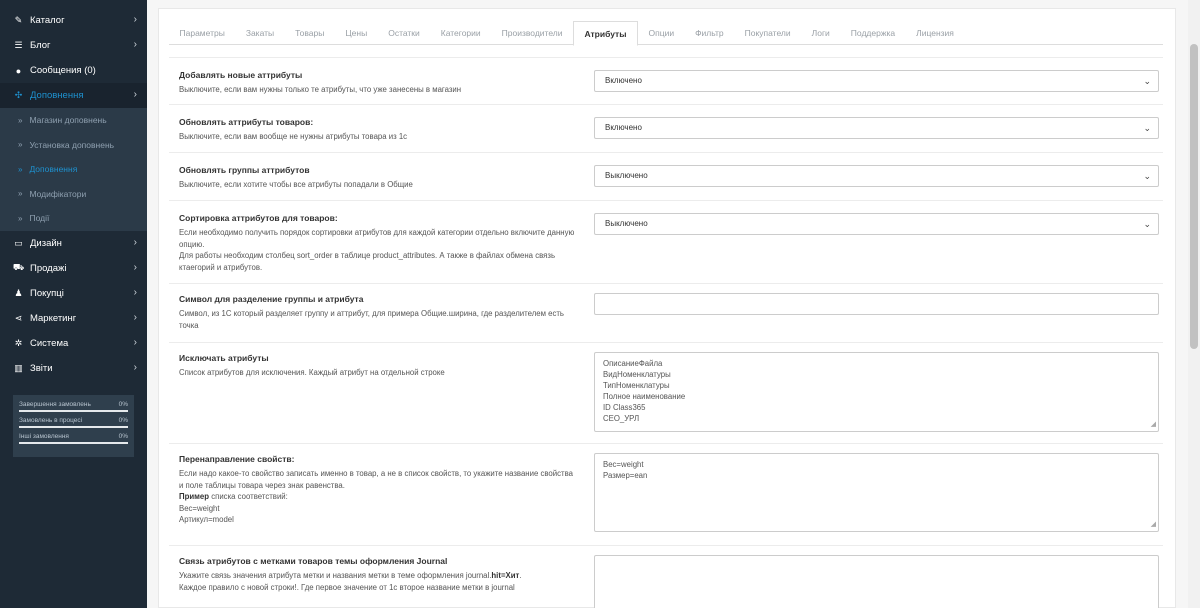 The image size is (1200, 608). What do you see at coordinates (876, 176) in the screenshot?
I see `update-groups-select: Выключено ⌄` at bounding box center [876, 176].